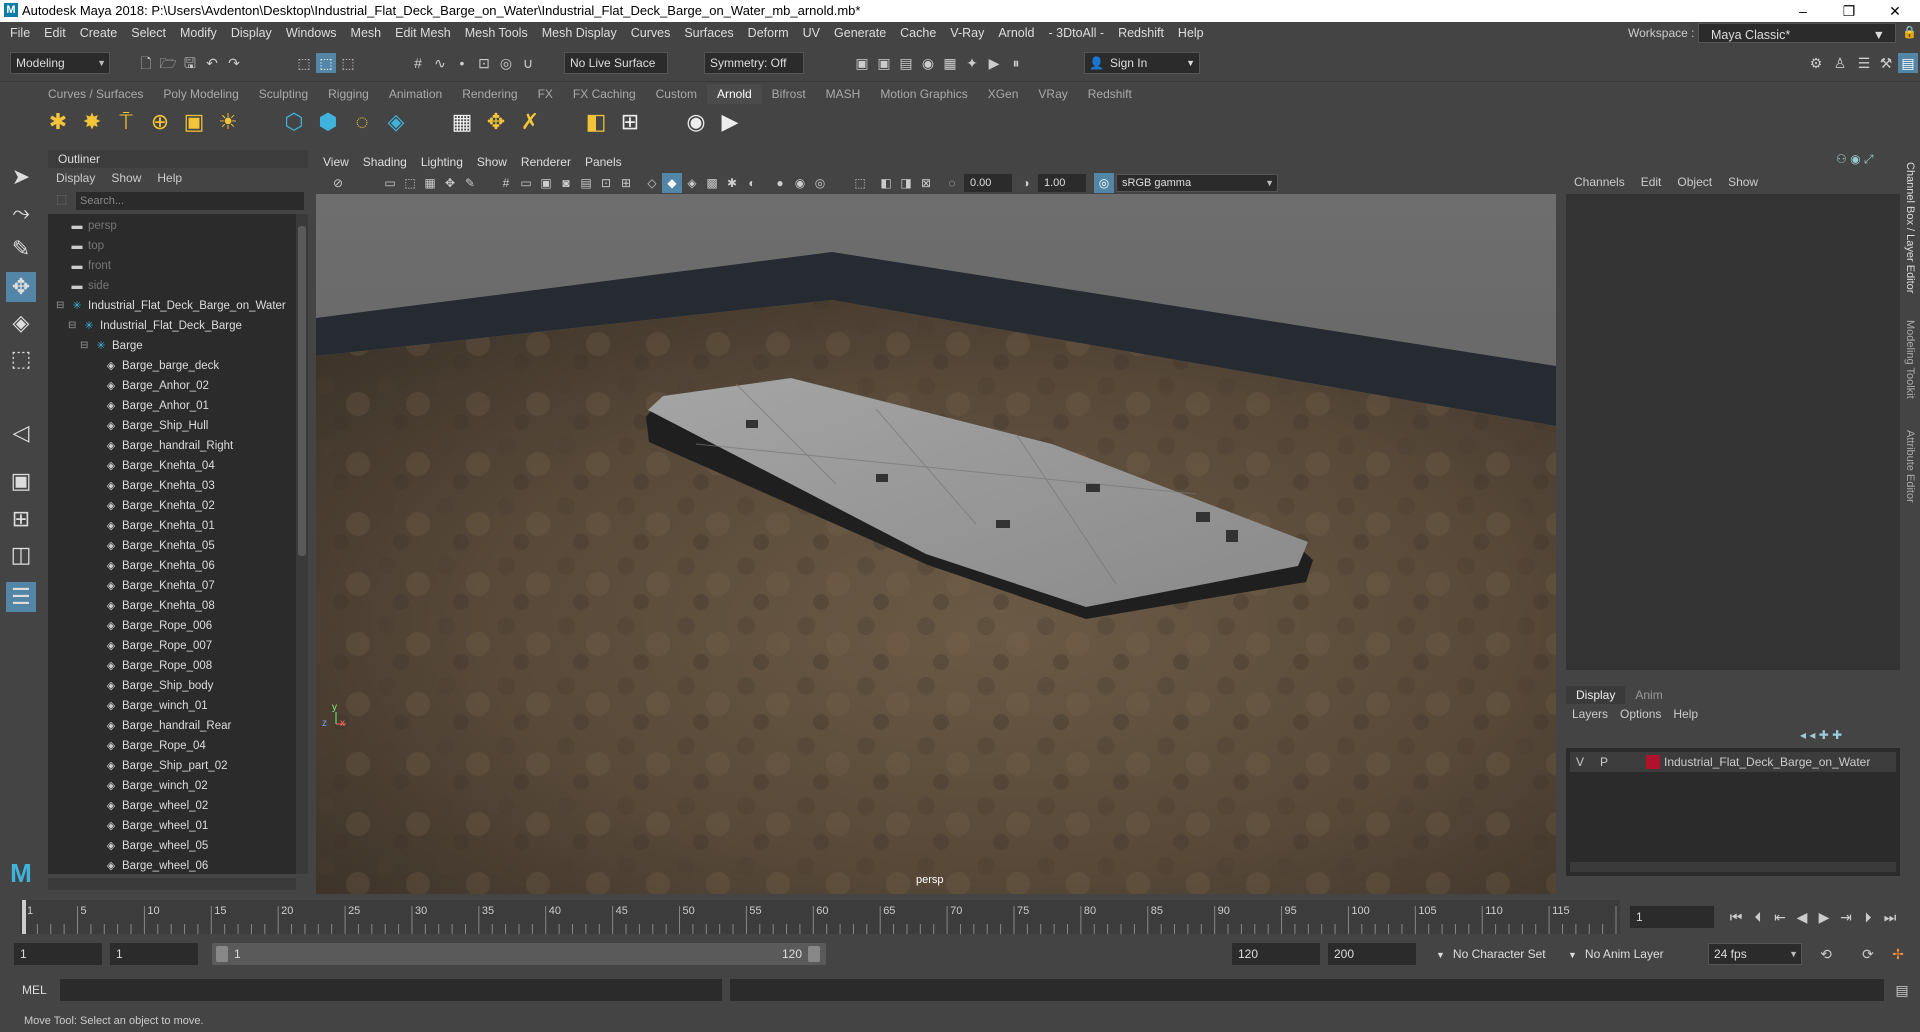 This screenshot has width=1920, height=1032. What do you see at coordinates (1797, 33) in the screenshot?
I see `workspace-dropdown: Maya Classic* ▼` at bounding box center [1797, 33].